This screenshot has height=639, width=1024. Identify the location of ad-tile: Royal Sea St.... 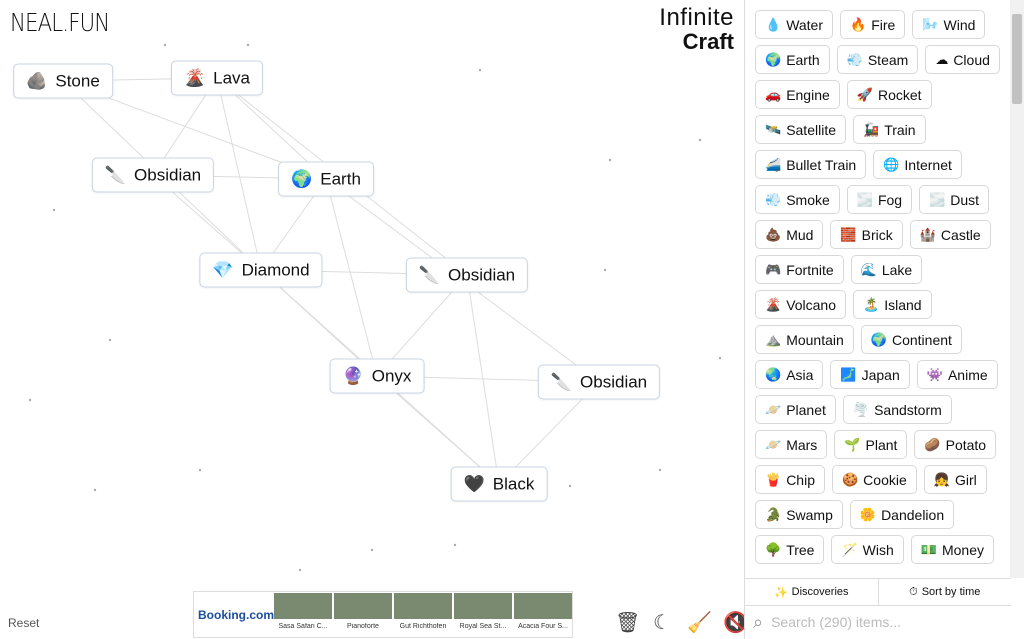
(483, 614).